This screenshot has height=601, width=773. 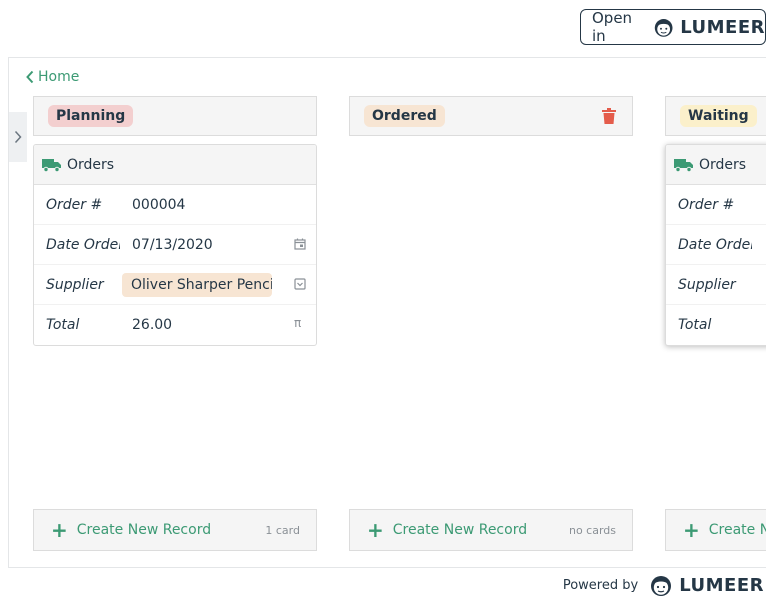 I want to click on attribute-value: 07/13/2020, so click(x=172, y=245).